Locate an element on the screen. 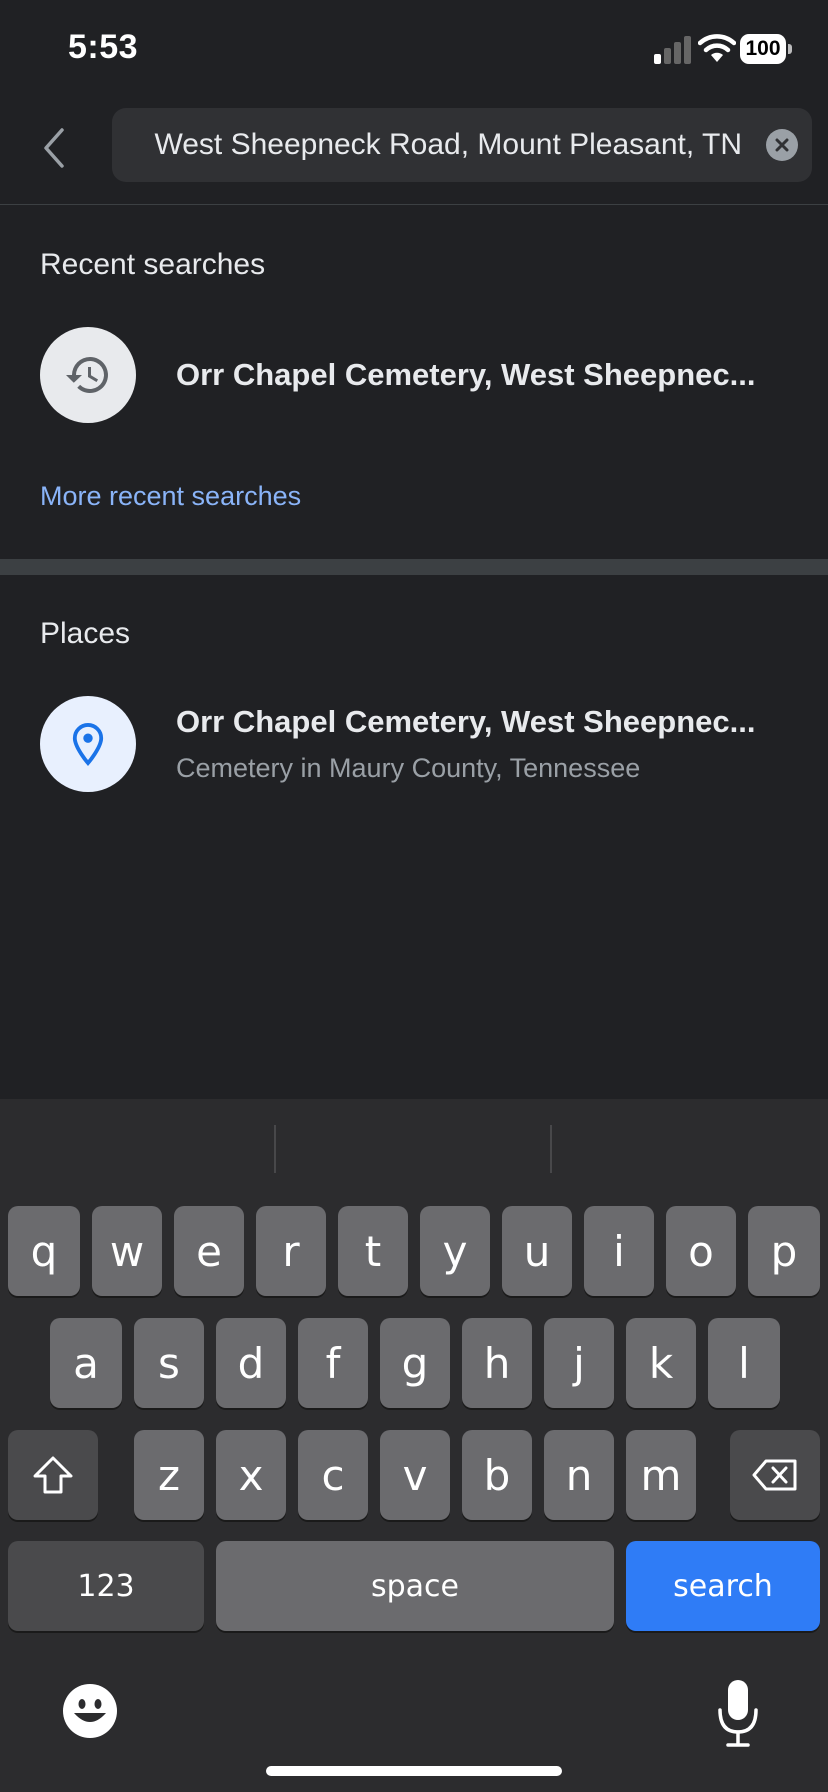 The width and height of the screenshot is (828, 1792). key-d: d is located at coordinates (251, 1363).